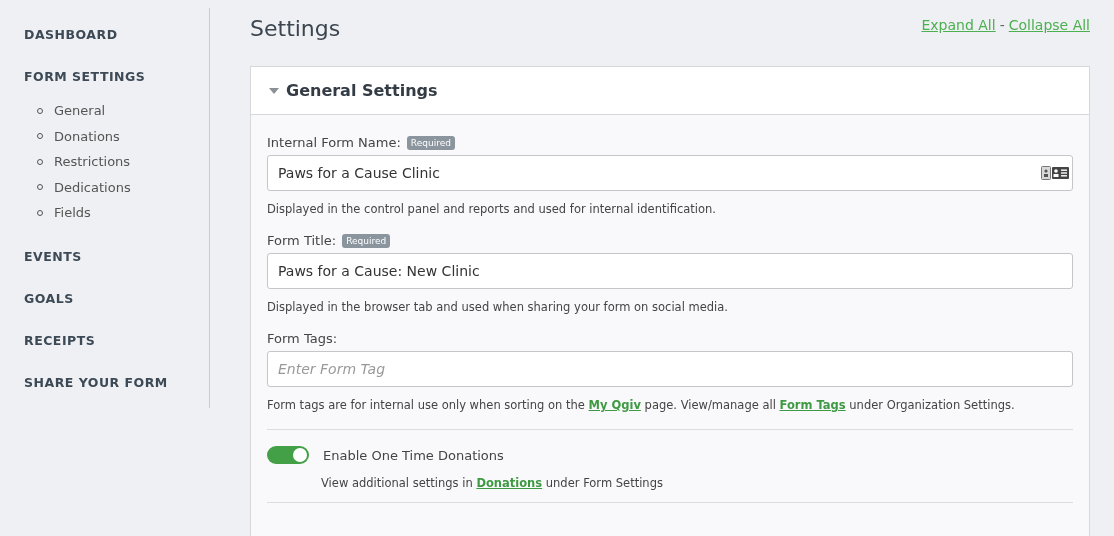 This screenshot has width=1114, height=536. I want to click on sidebar-item: General, so click(80, 111).